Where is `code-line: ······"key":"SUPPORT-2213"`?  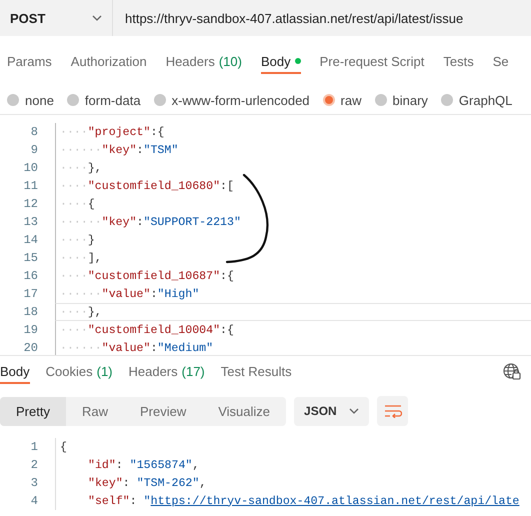 code-line: ······"key":"SUPPORT-2213" is located at coordinates (150, 222).